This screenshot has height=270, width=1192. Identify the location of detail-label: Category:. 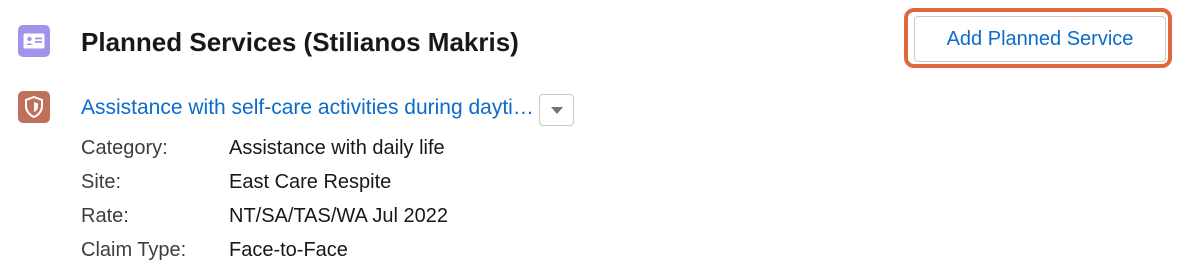
(124, 147).